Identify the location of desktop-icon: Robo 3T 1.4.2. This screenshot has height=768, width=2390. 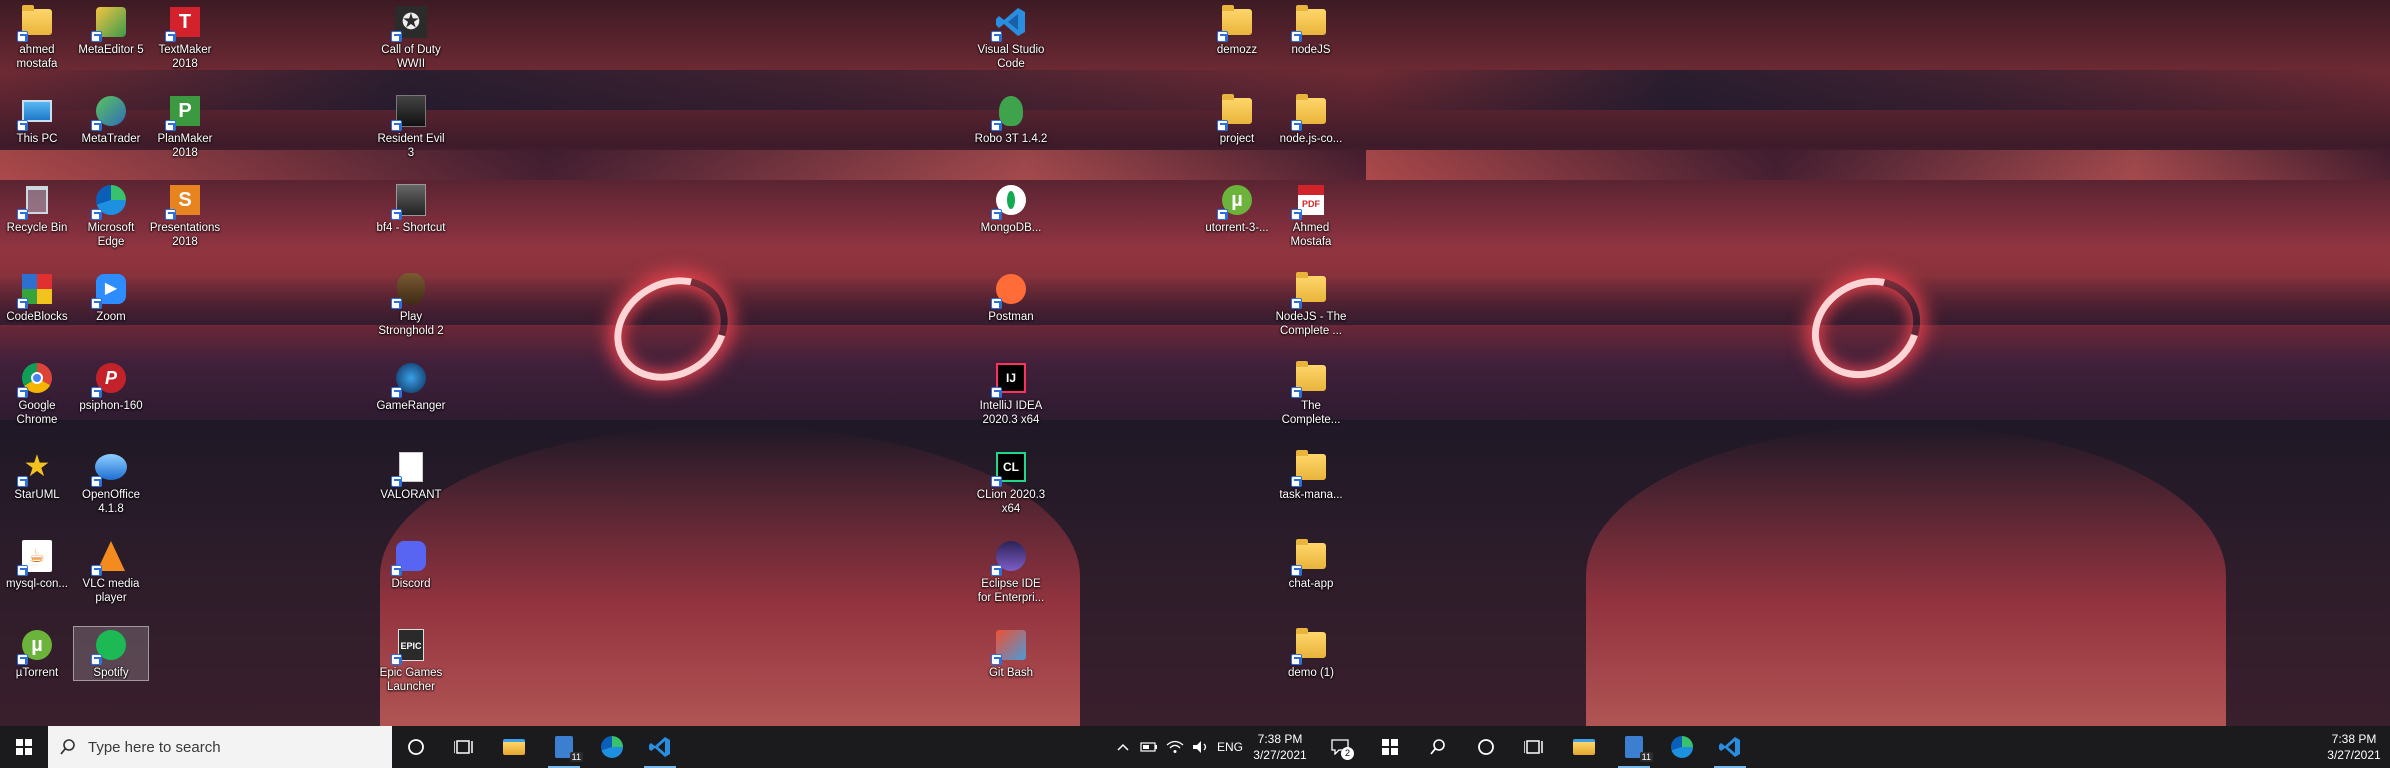
(1011, 119).